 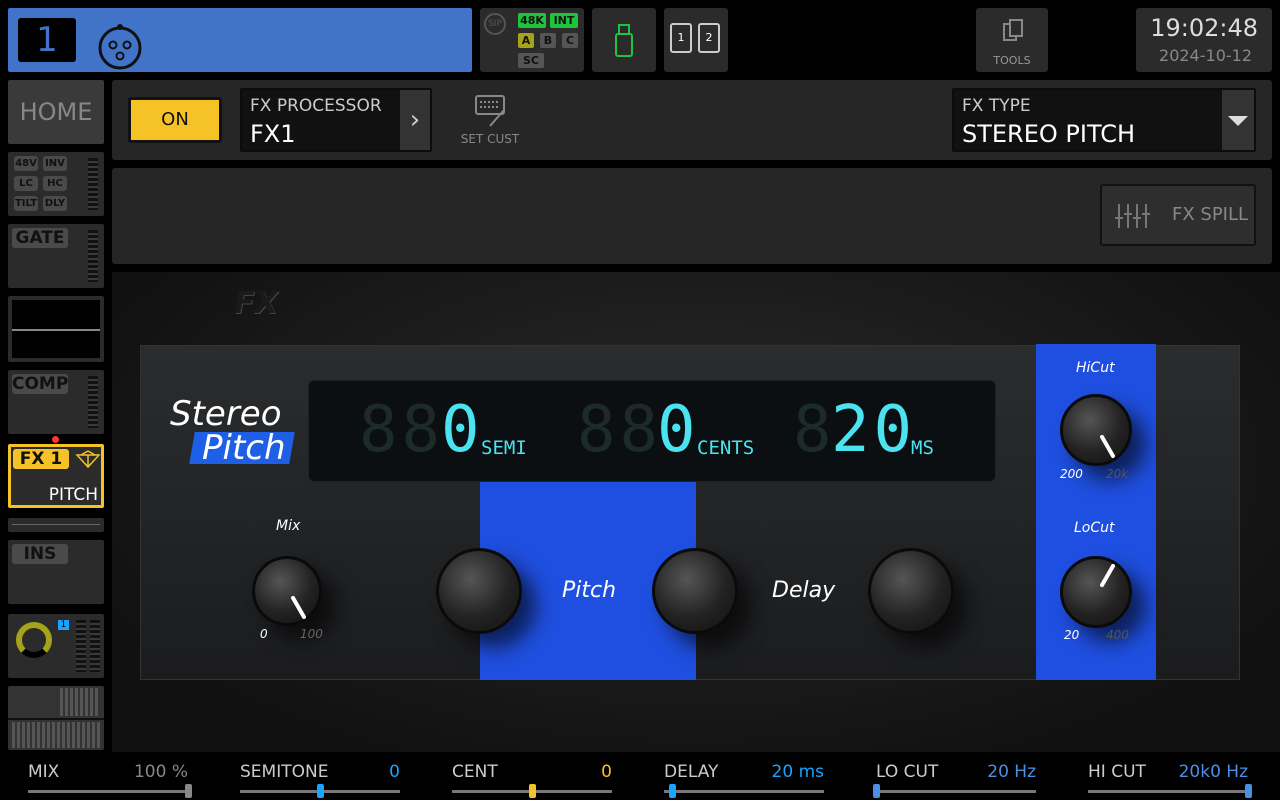 I want to click on on-button: ON, so click(x=175, y=120).